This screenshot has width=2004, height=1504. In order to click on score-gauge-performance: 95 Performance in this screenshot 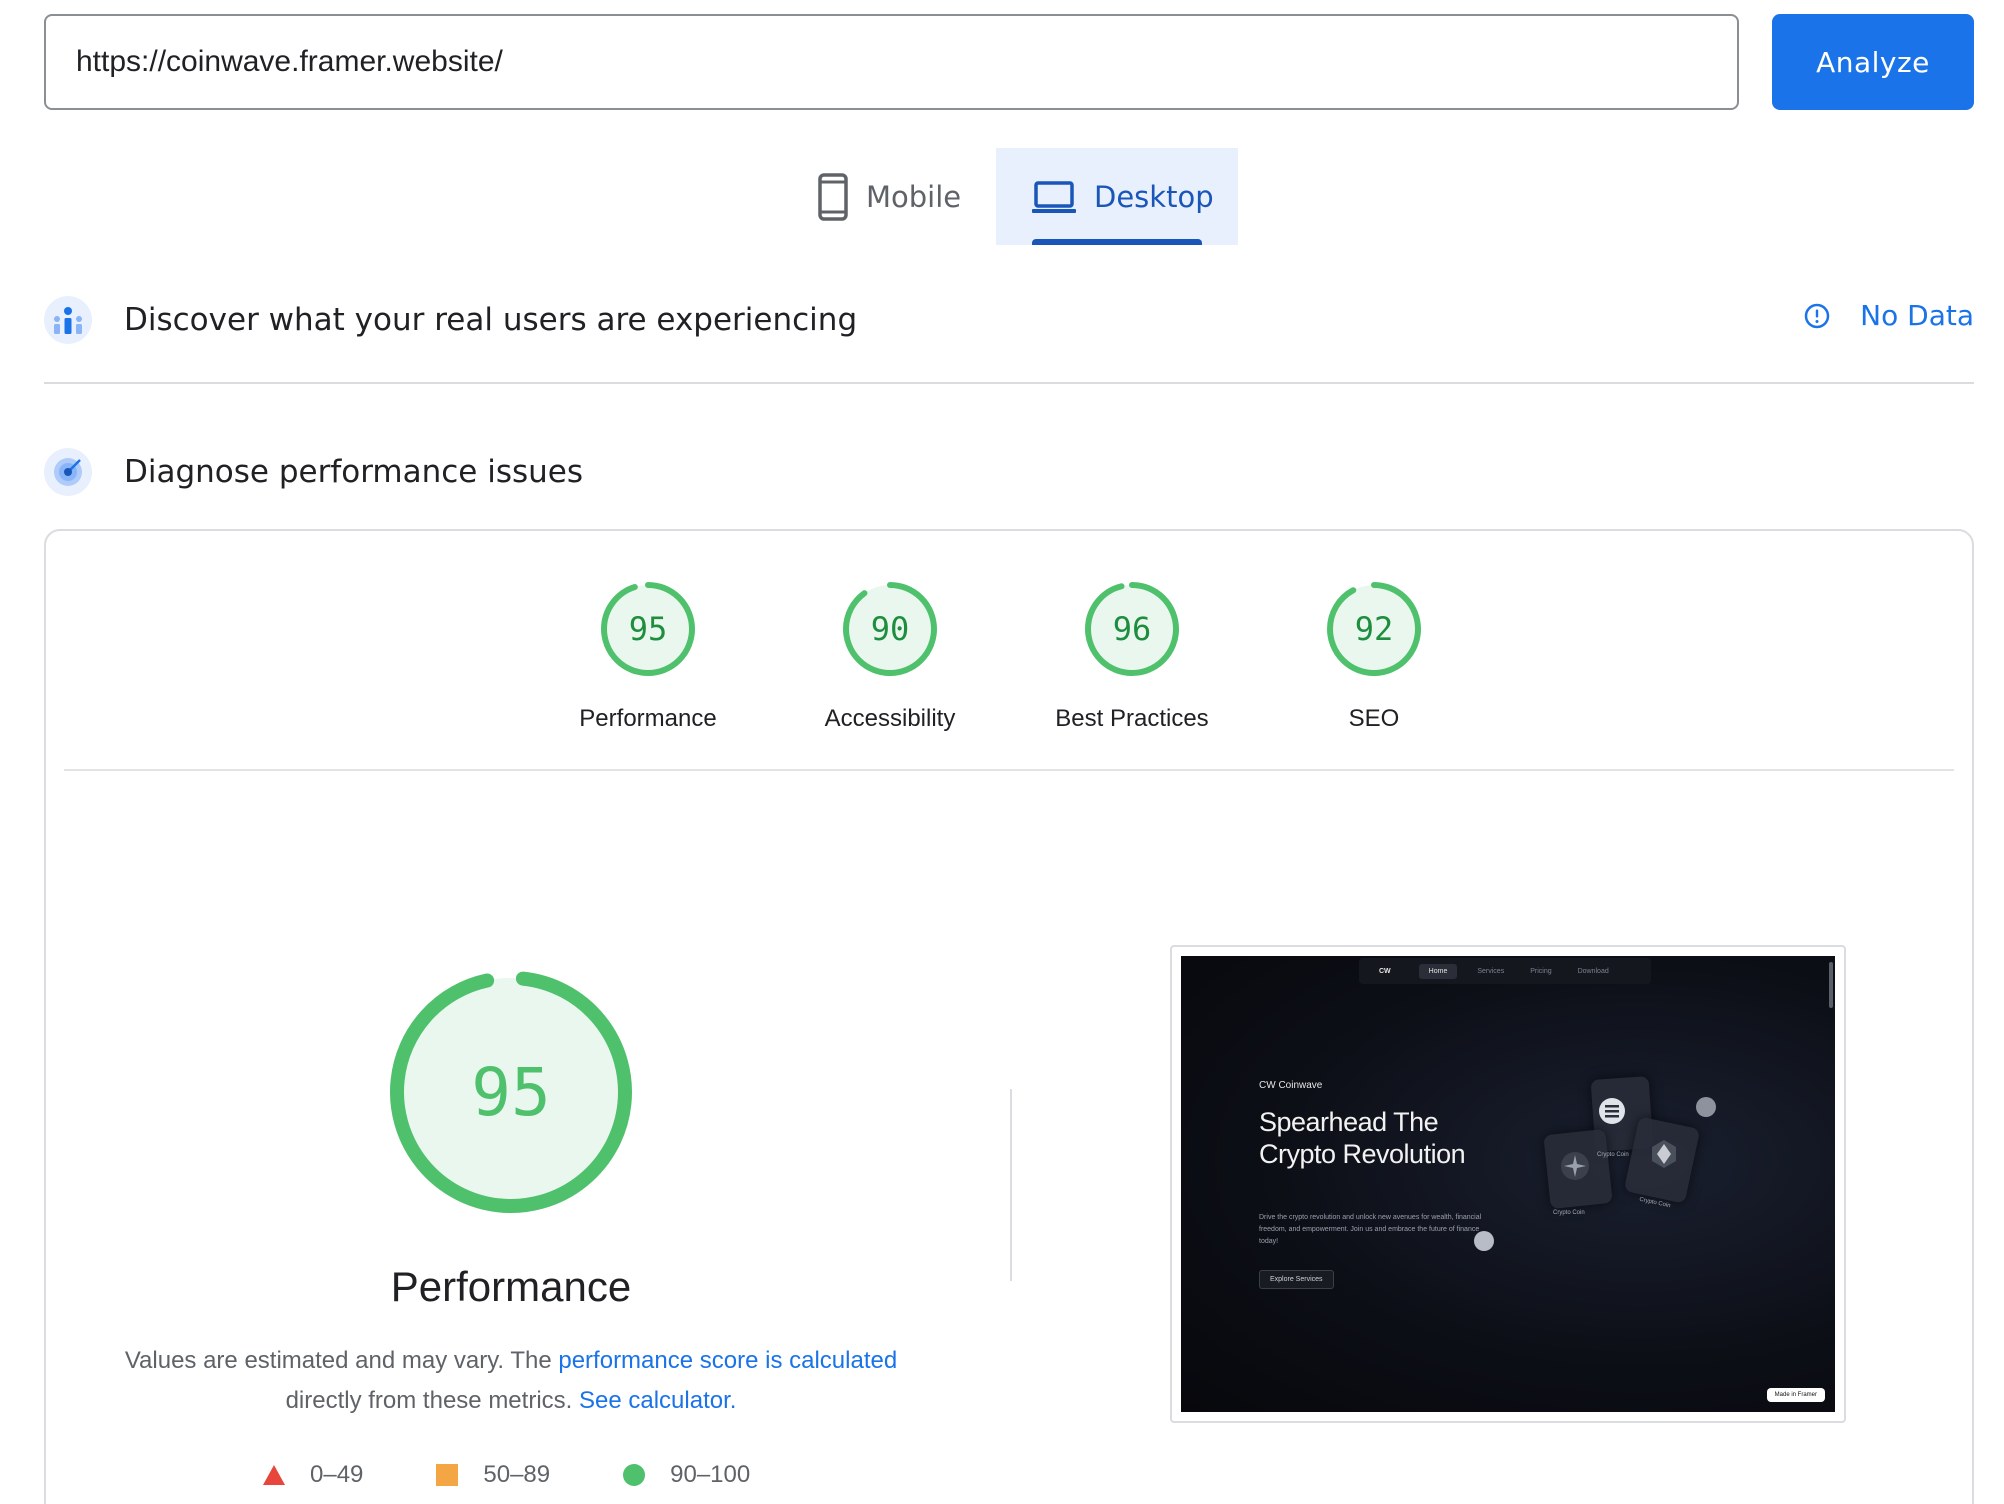, I will do `click(648, 656)`.